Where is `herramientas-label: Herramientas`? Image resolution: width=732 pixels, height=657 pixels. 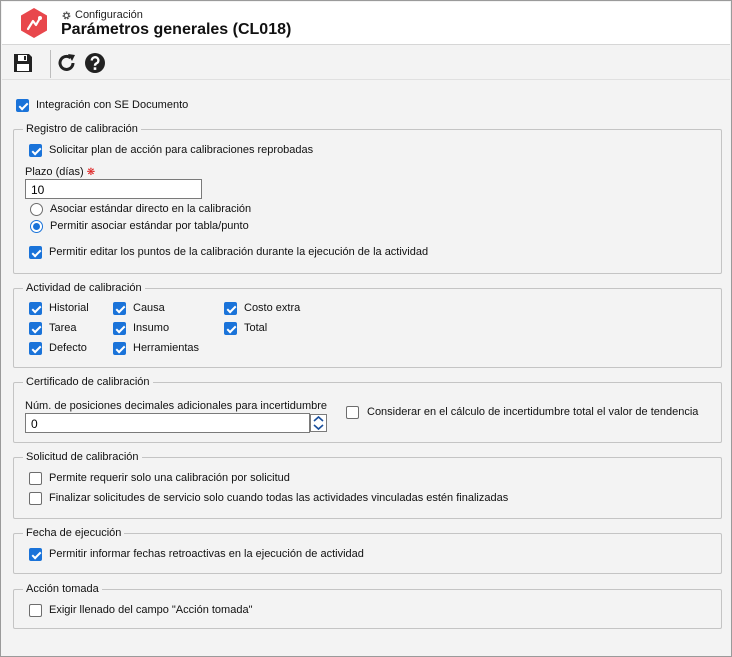 herramientas-label: Herramientas is located at coordinates (166, 348).